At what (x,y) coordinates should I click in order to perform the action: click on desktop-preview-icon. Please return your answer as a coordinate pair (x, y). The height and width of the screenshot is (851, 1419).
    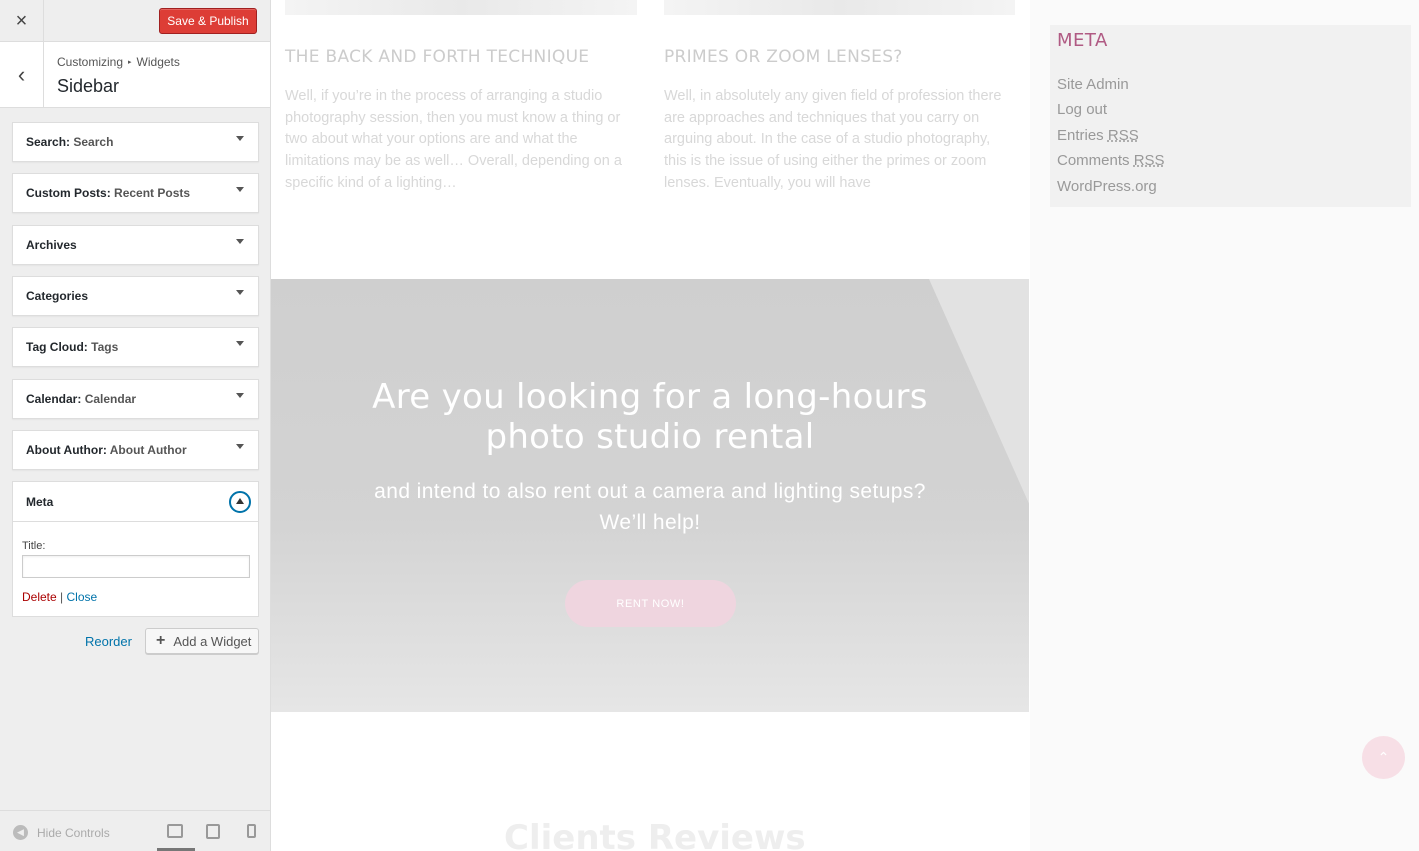
    Looking at the image, I should click on (175, 831).